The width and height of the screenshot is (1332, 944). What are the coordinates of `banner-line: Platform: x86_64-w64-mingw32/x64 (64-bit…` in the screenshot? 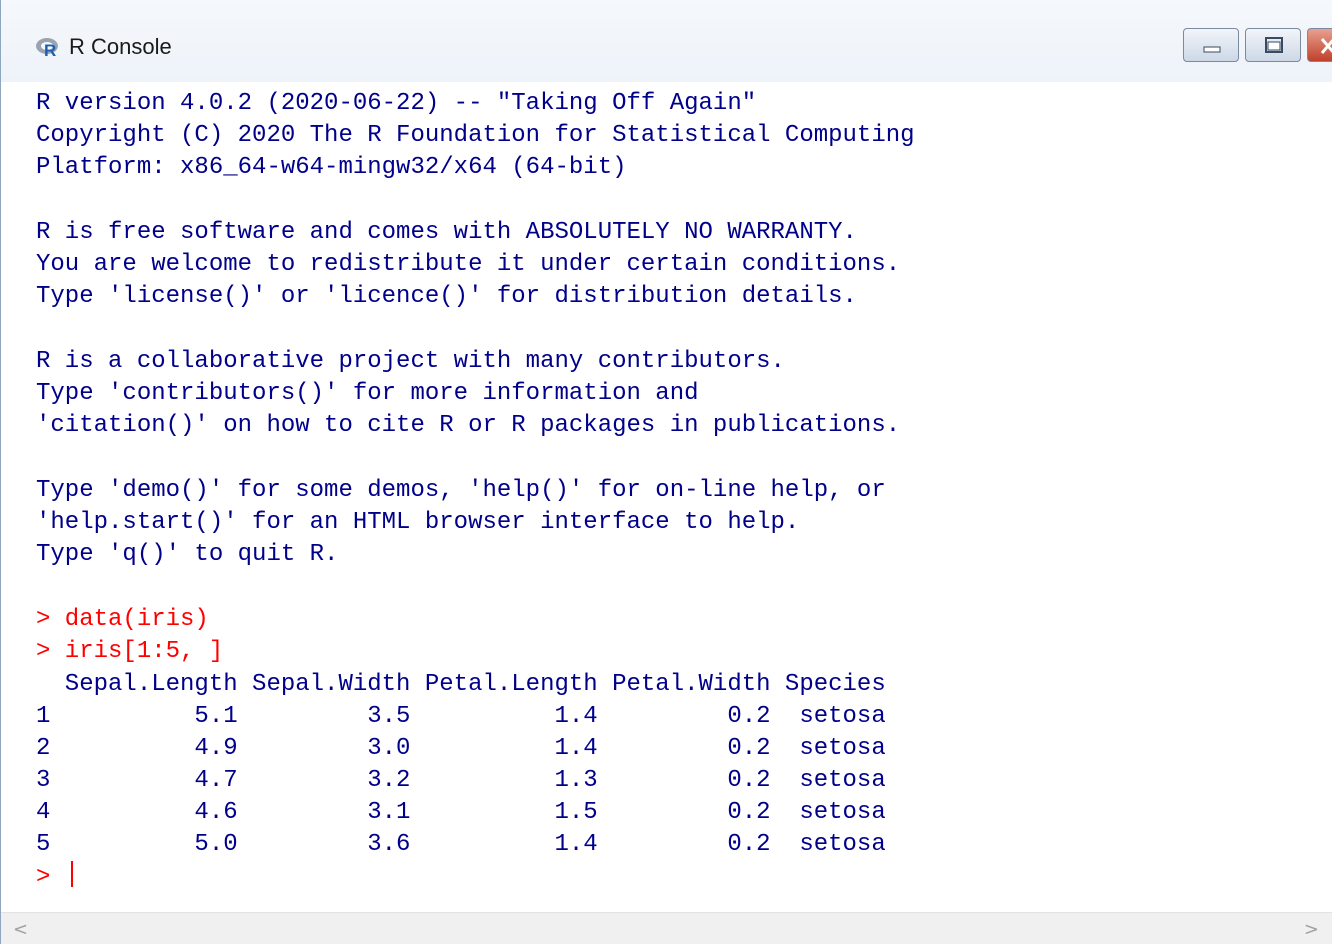 It's located at (331, 167).